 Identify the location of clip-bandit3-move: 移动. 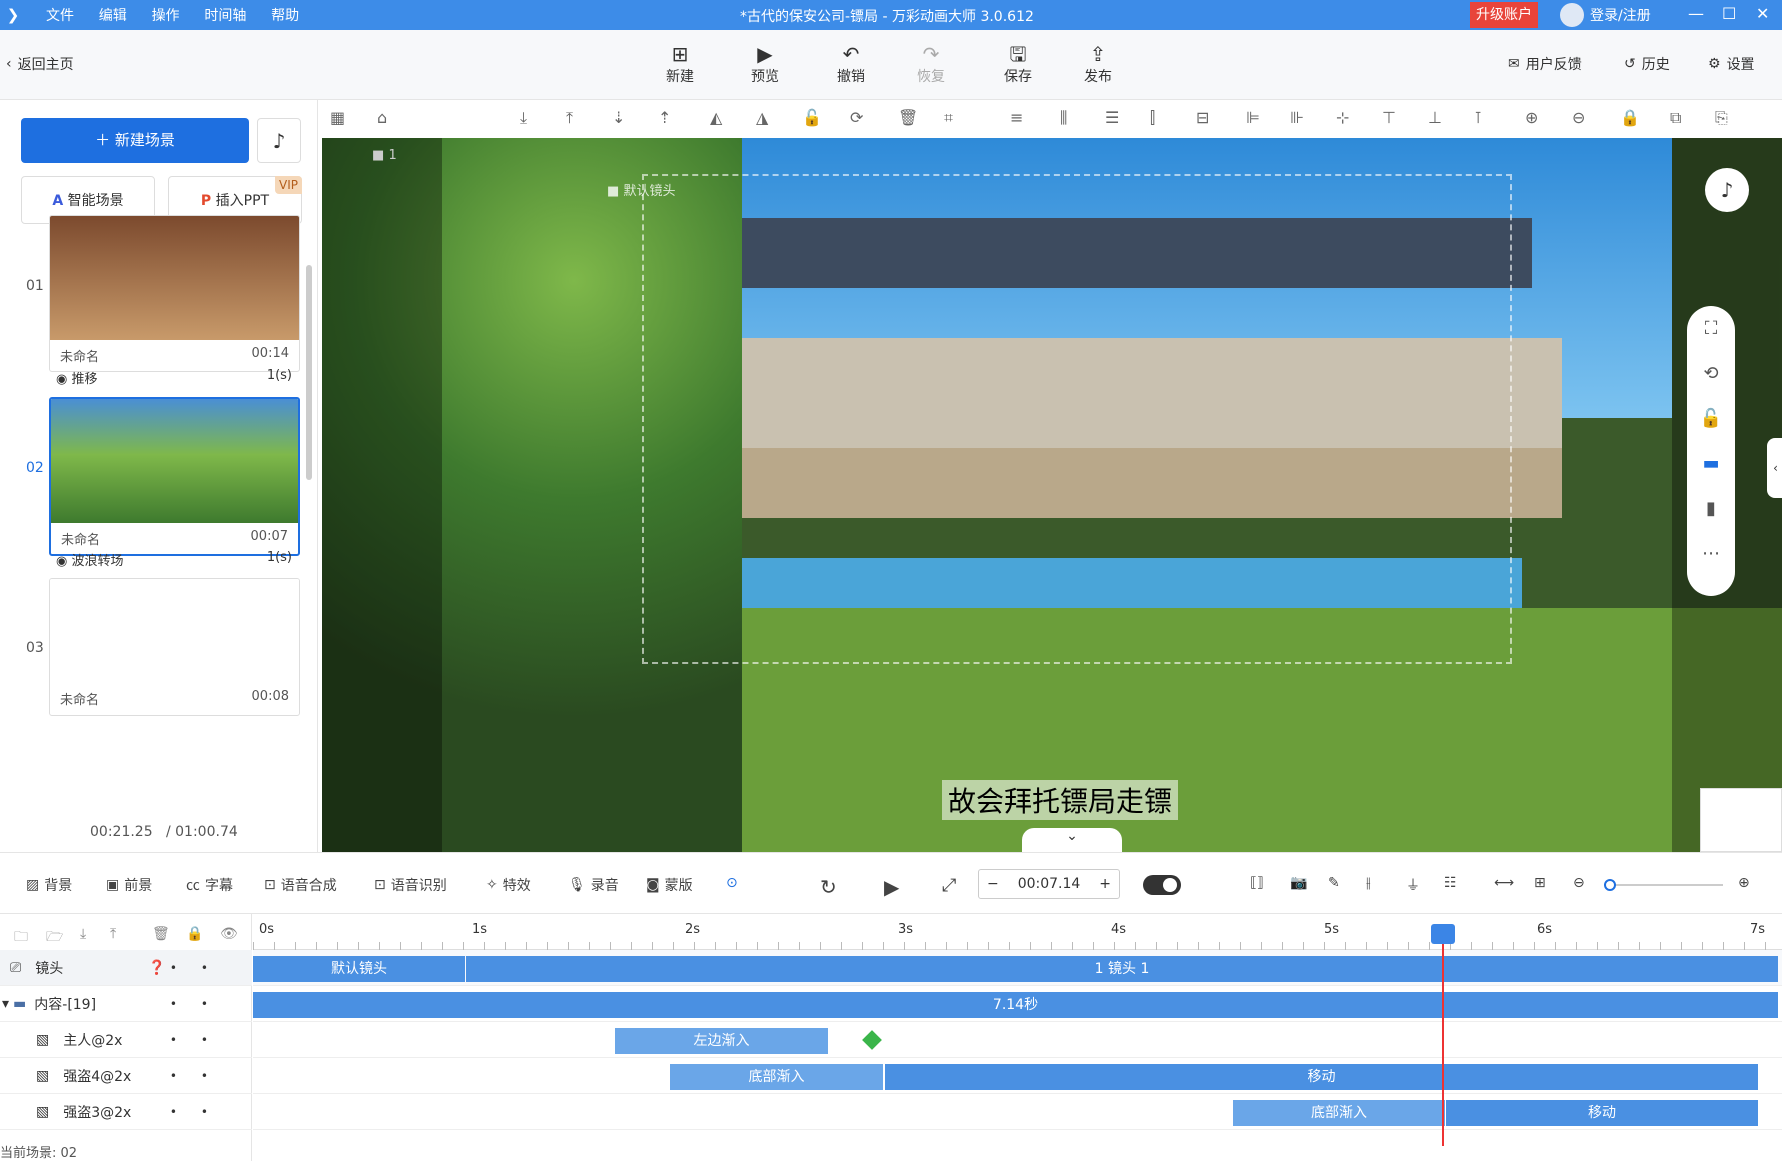
(1602, 1113).